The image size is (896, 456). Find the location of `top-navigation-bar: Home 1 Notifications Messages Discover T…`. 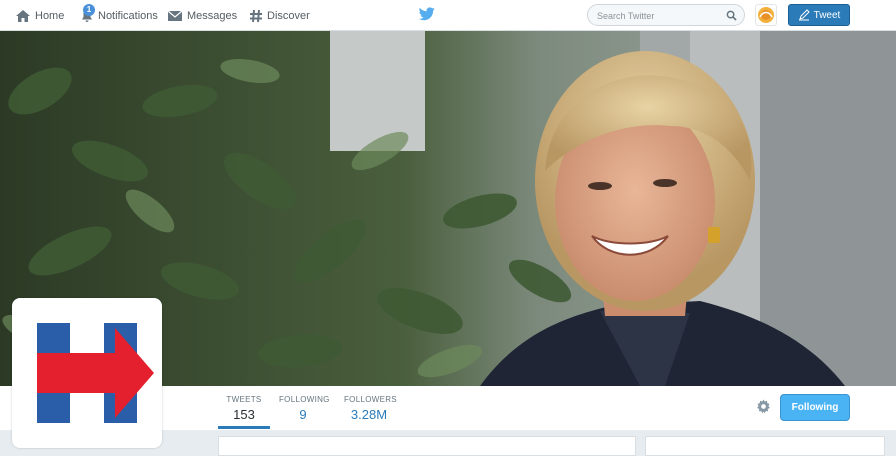

top-navigation-bar: Home 1 Notifications Messages Discover T… is located at coordinates (448, 15).